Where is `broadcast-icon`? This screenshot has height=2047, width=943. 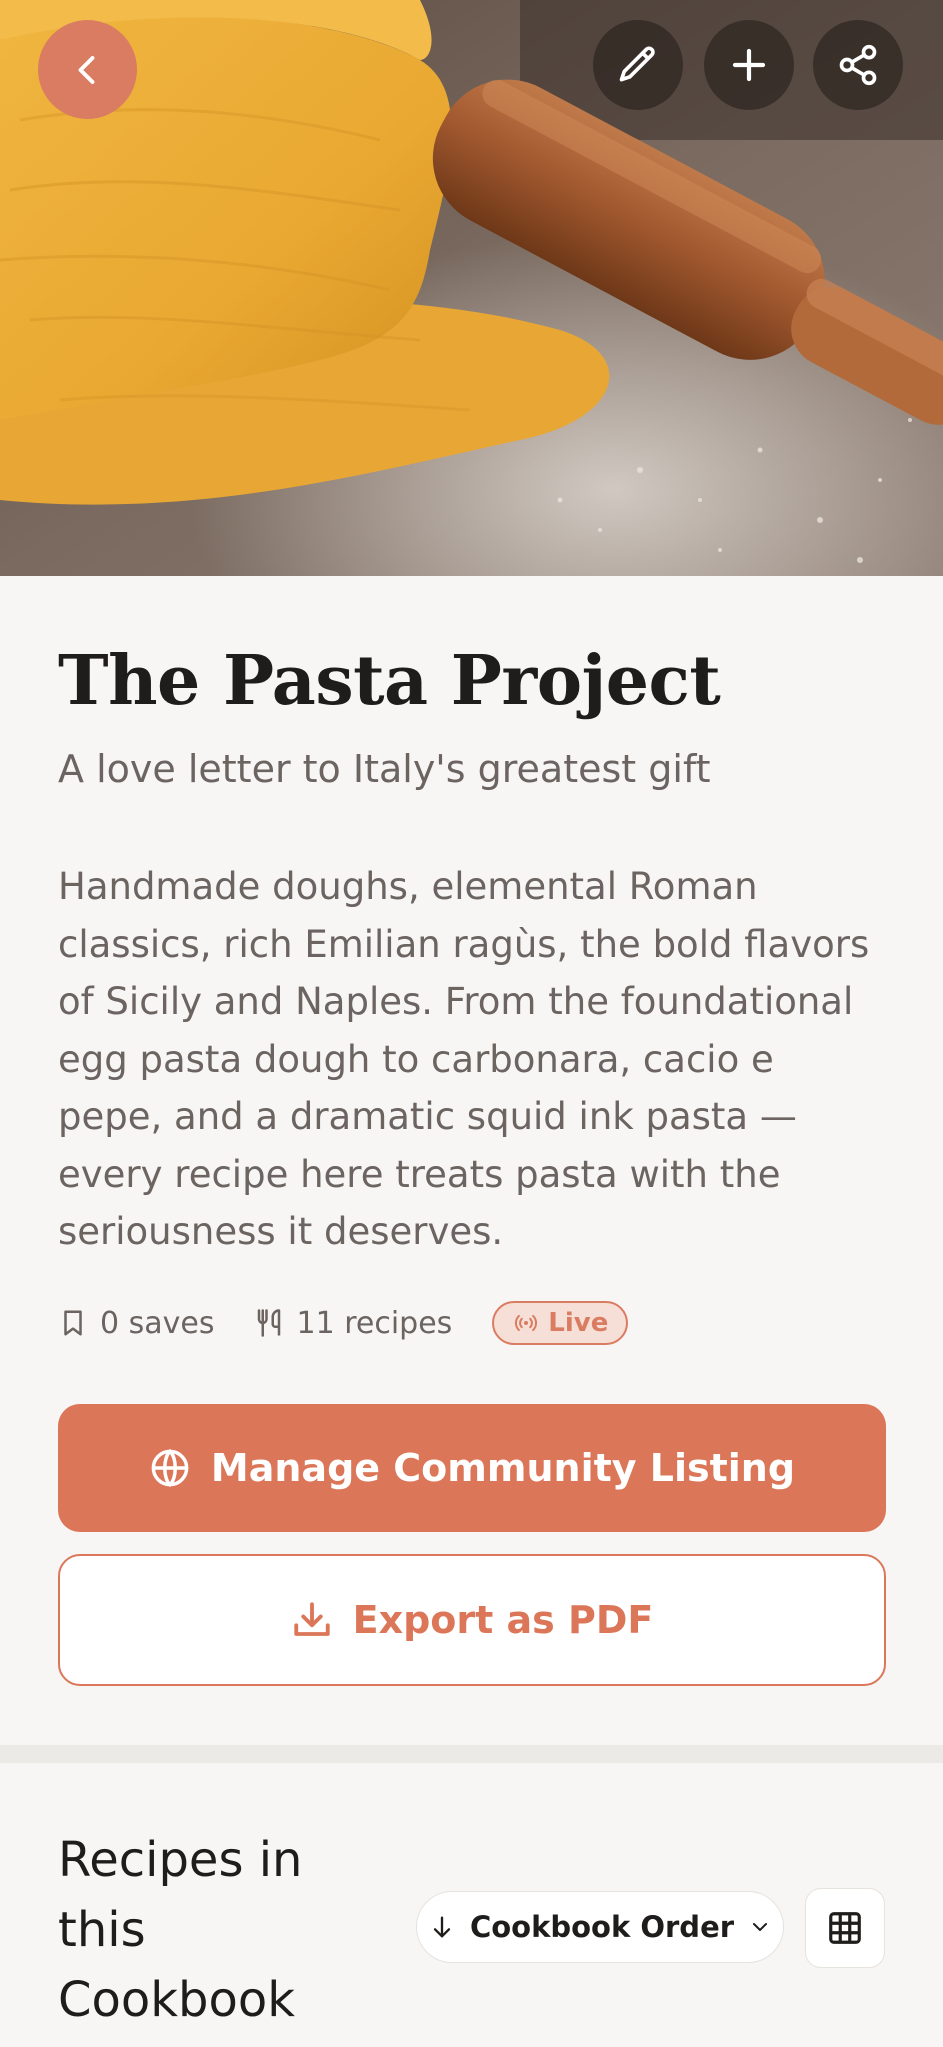 broadcast-icon is located at coordinates (526, 1323).